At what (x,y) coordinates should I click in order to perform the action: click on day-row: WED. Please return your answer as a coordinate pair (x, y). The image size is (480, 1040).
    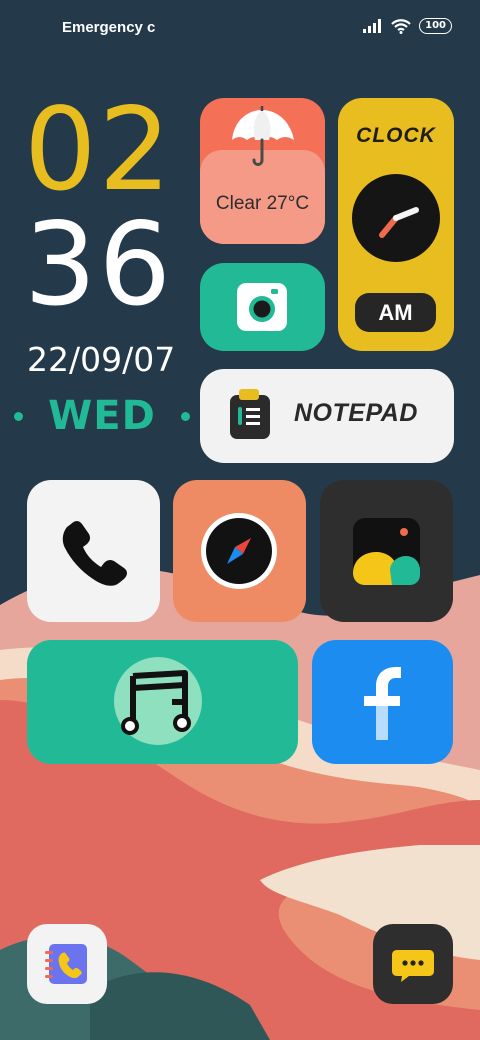
    Looking at the image, I should click on (102, 416).